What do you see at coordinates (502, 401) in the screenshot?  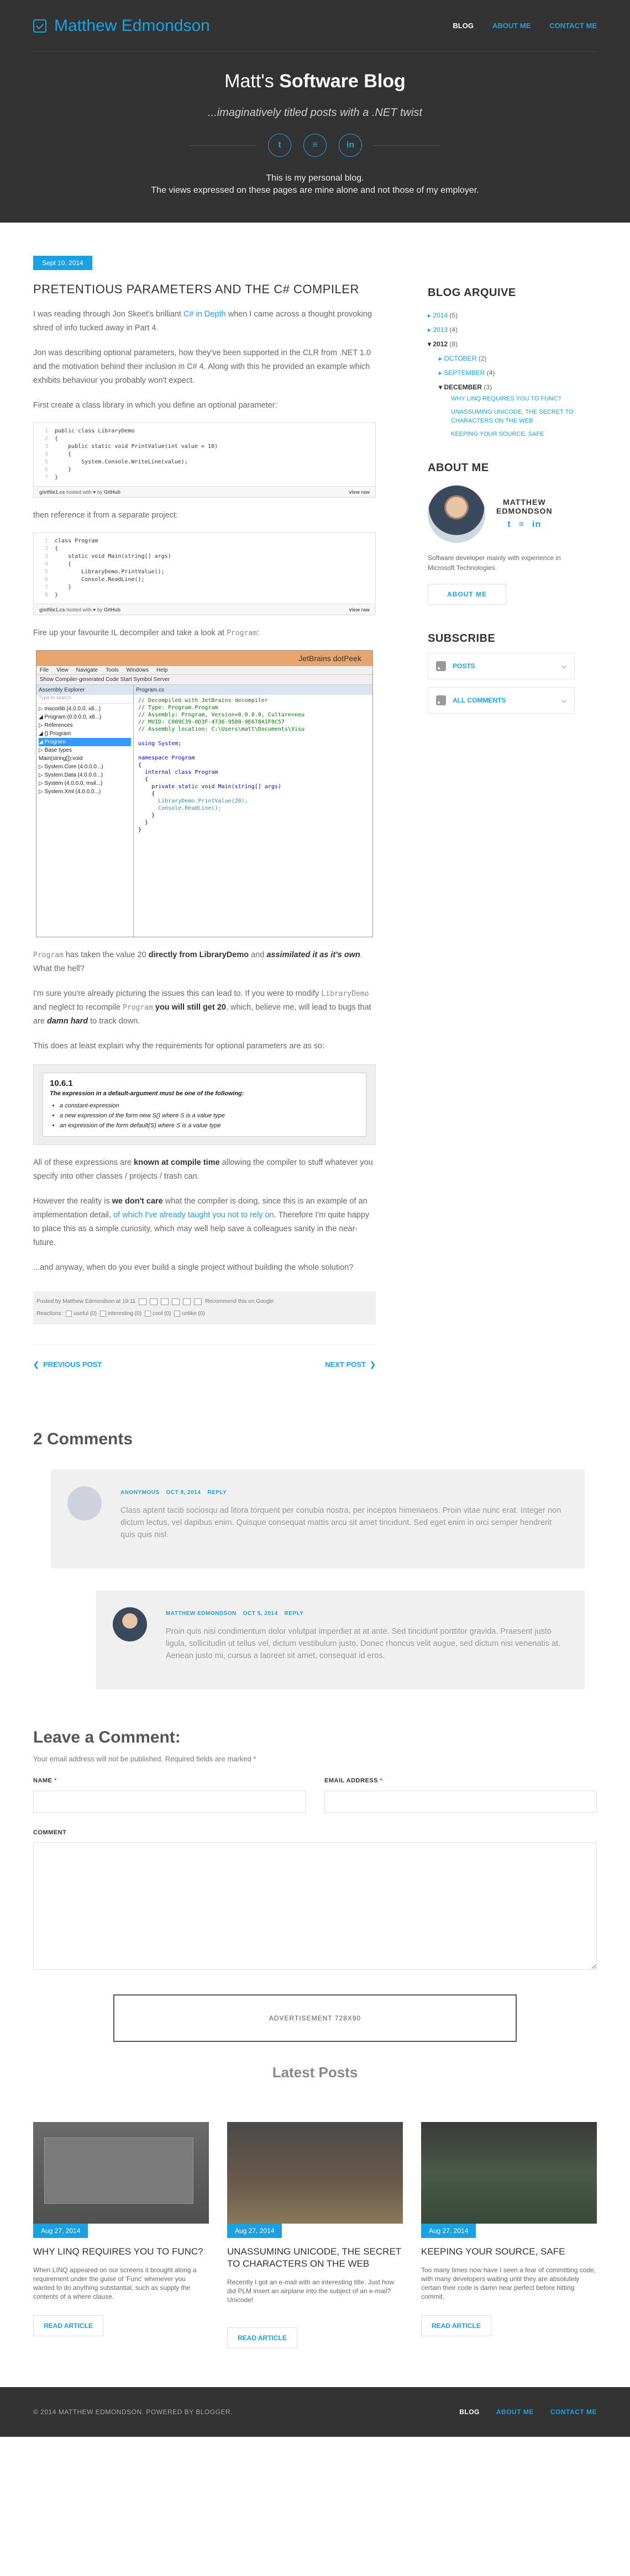 I see `archive-post-link: WHY LINQ REQUIRES YOU TO FUNC?` at bounding box center [502, 401].